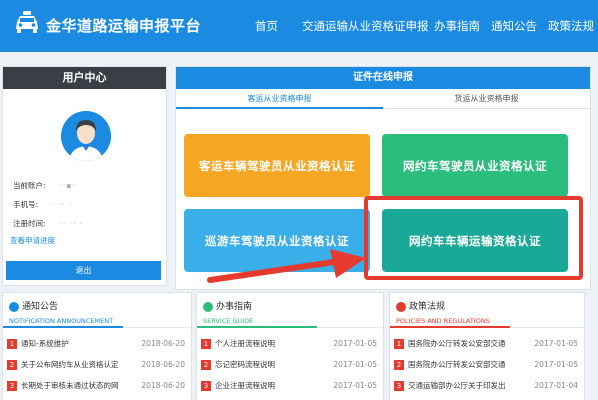 The height and width of the screenshot is (400, 598). What do you see at coordinates (443, 321) in the screenshot?
I see `policies-subtitle: POLICIES AND REGULATIONS` at bounding box center [443, 321].